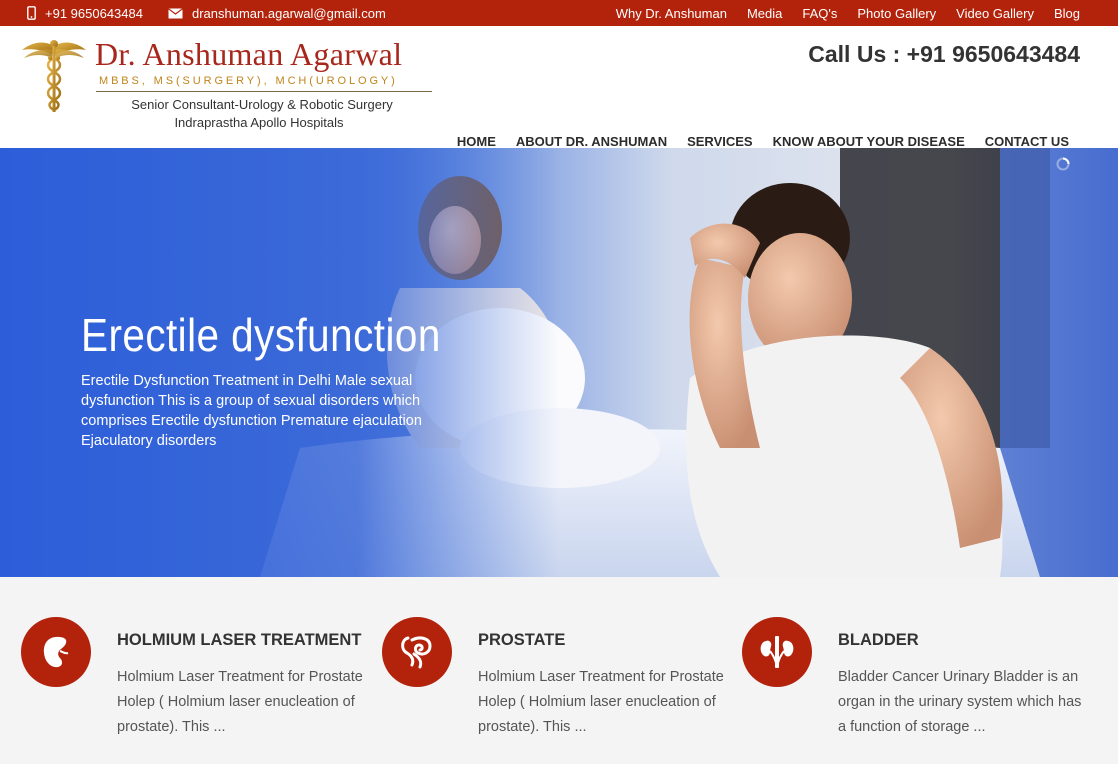 The height and width of the screenshot is (764, 1118). I want to click on service-title: BLADDER, so click(878, 640).